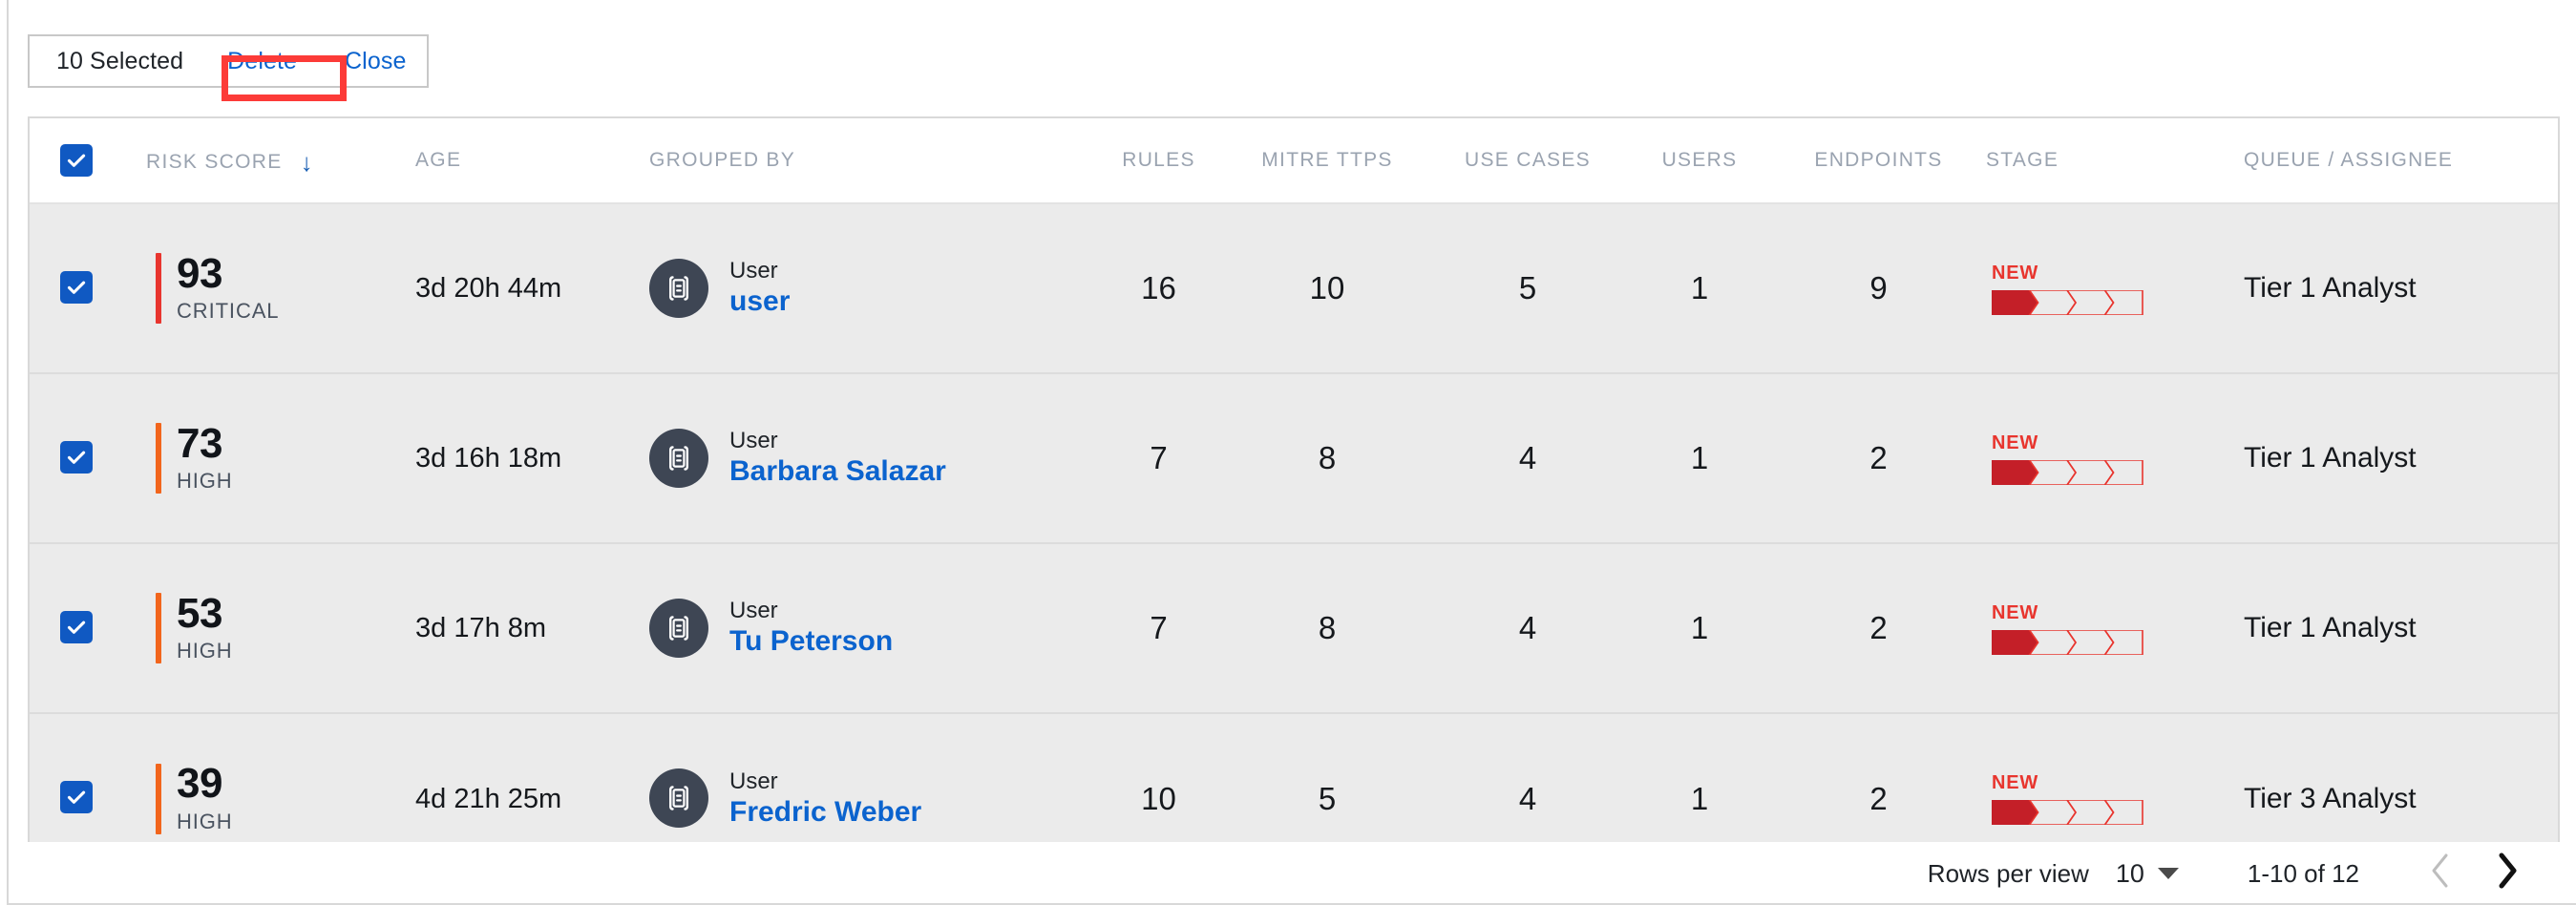 This screenshot has height=905, width=2576. I want to click on risk-score-cell: 73 HIGH, so click(280, 457).